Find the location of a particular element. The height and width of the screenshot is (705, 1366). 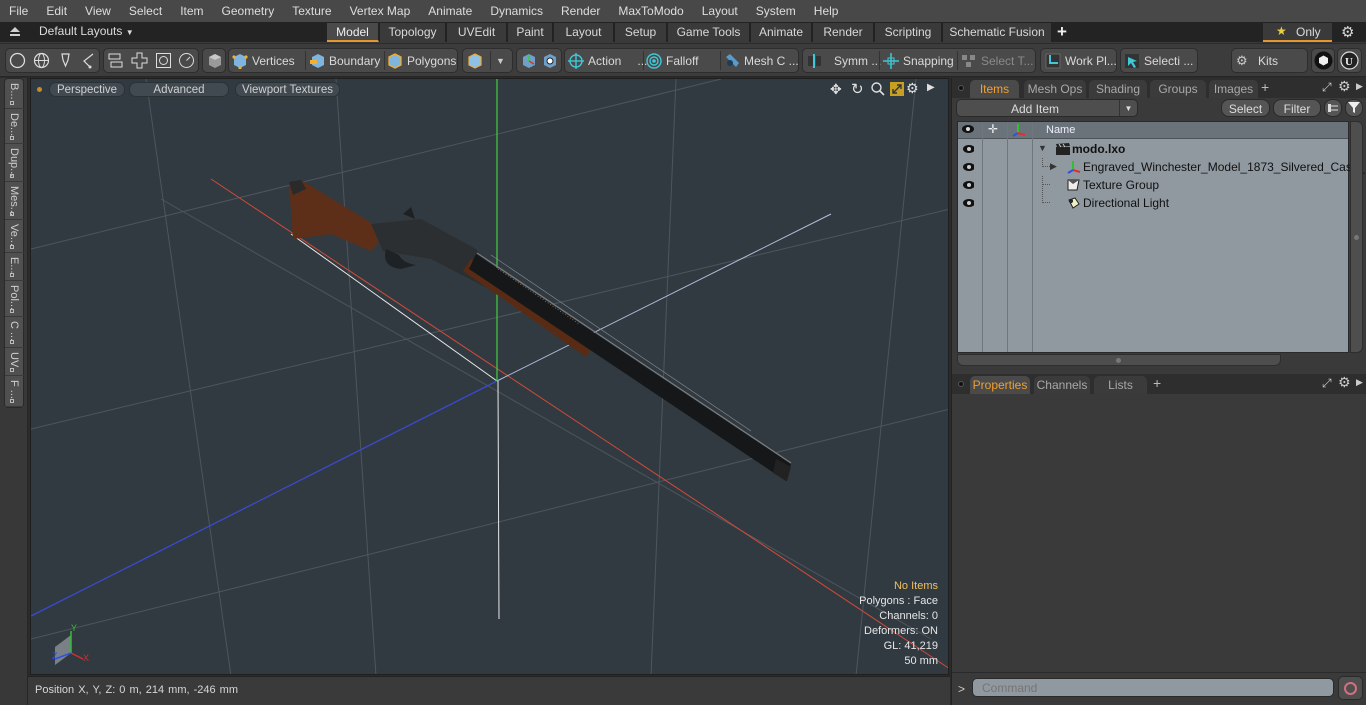

properties-tab-lists: Lists is located at coordinates (1120, 385).